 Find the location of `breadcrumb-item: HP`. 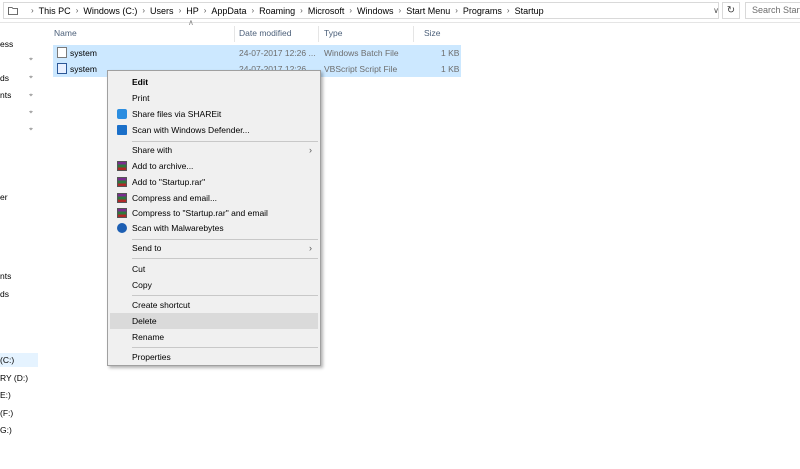

breadcrumb-item: HP is located at coordinates (192, 11).